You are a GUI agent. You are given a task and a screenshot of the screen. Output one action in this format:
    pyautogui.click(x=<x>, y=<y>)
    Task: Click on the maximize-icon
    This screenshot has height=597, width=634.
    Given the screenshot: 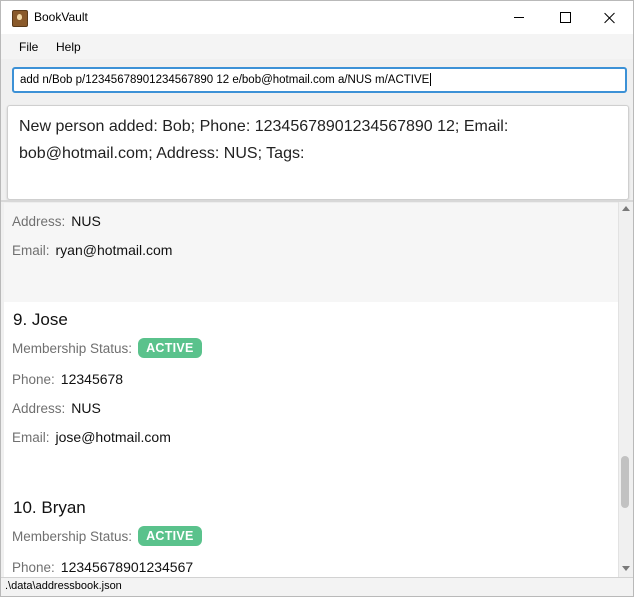 What is the action you would take?
    pyautogui.click(x=565, y=17)
    